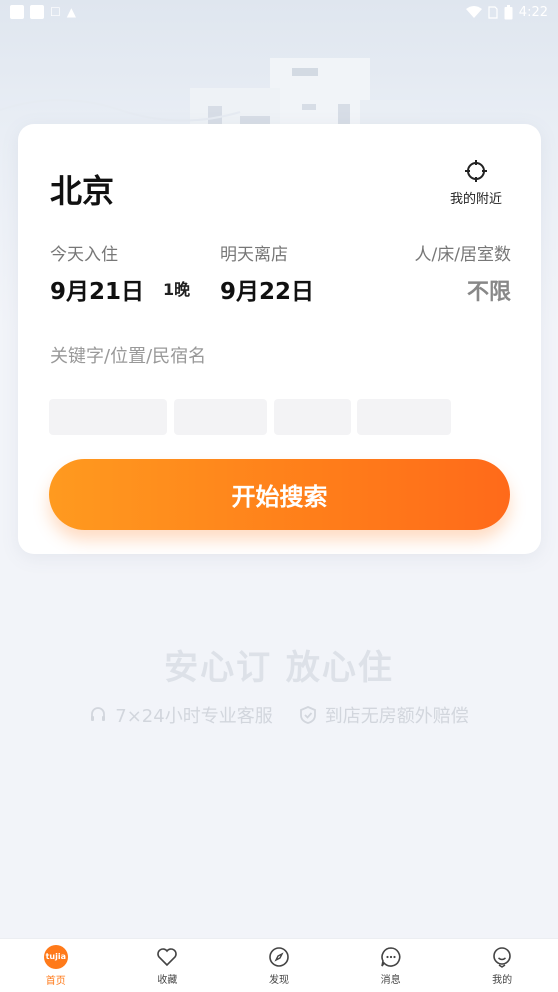 The height and width of the screenshot is (992, 558). I want to click on headset-icon, so click(98, 714).